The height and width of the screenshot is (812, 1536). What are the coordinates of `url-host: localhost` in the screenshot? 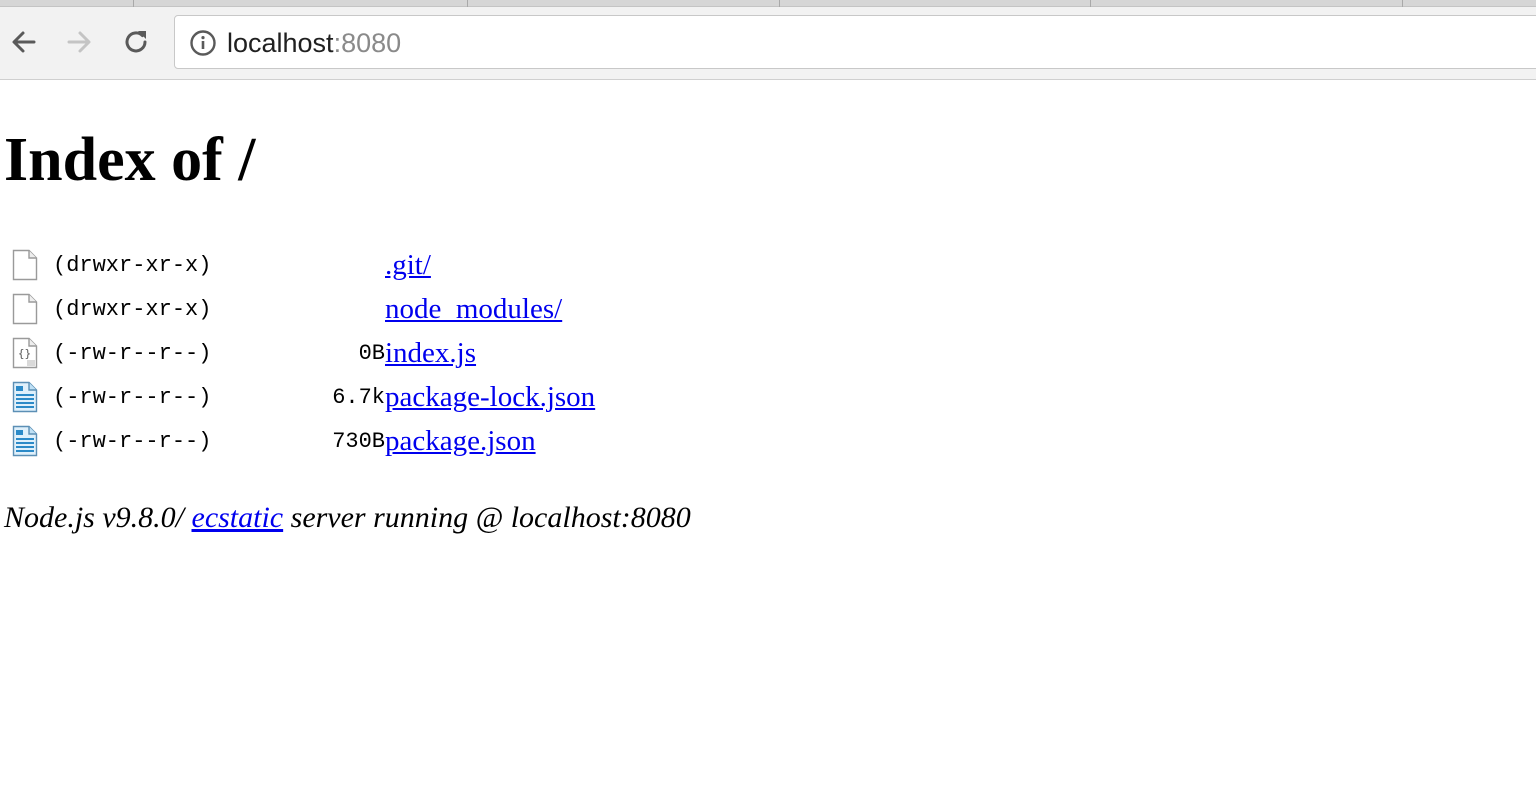 It's located at (280, 43).